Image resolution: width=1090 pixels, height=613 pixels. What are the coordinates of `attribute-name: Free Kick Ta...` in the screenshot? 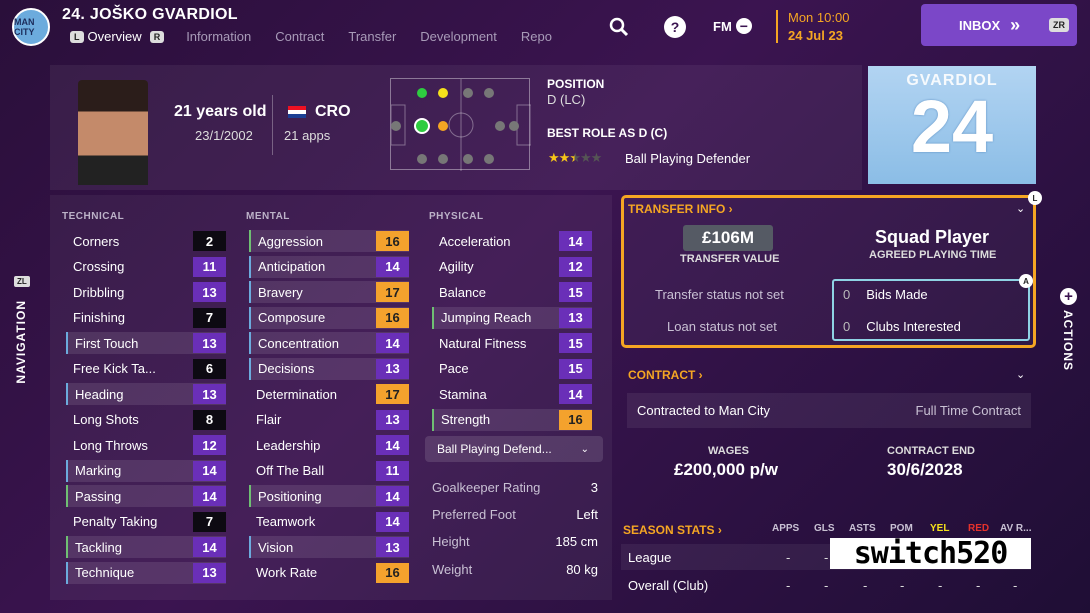 It's located at (114, 368).